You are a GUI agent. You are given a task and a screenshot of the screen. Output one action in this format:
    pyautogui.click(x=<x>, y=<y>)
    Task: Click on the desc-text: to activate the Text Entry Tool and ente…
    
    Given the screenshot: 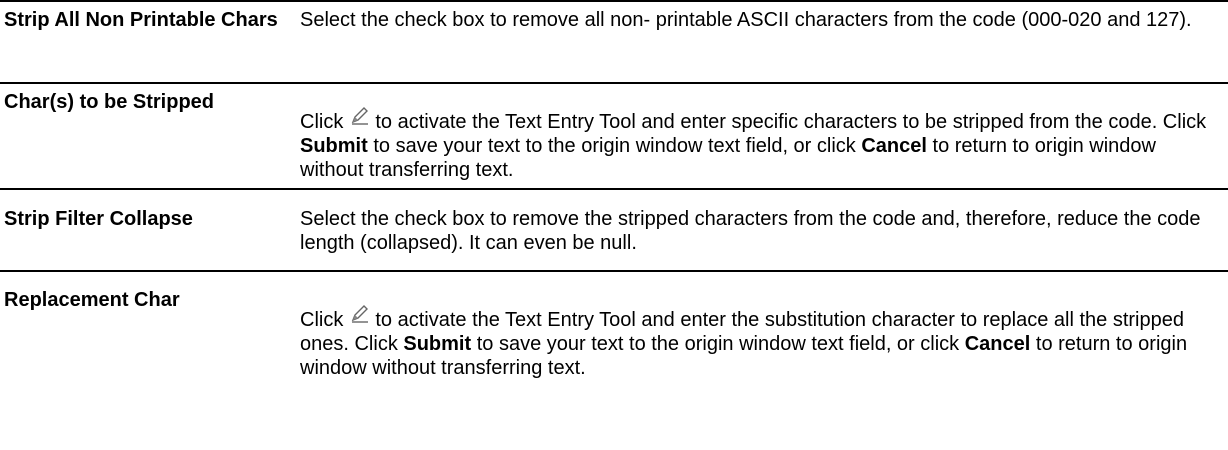 What is the action you would take?
    pyautogui.click(x=791, y=122)
    